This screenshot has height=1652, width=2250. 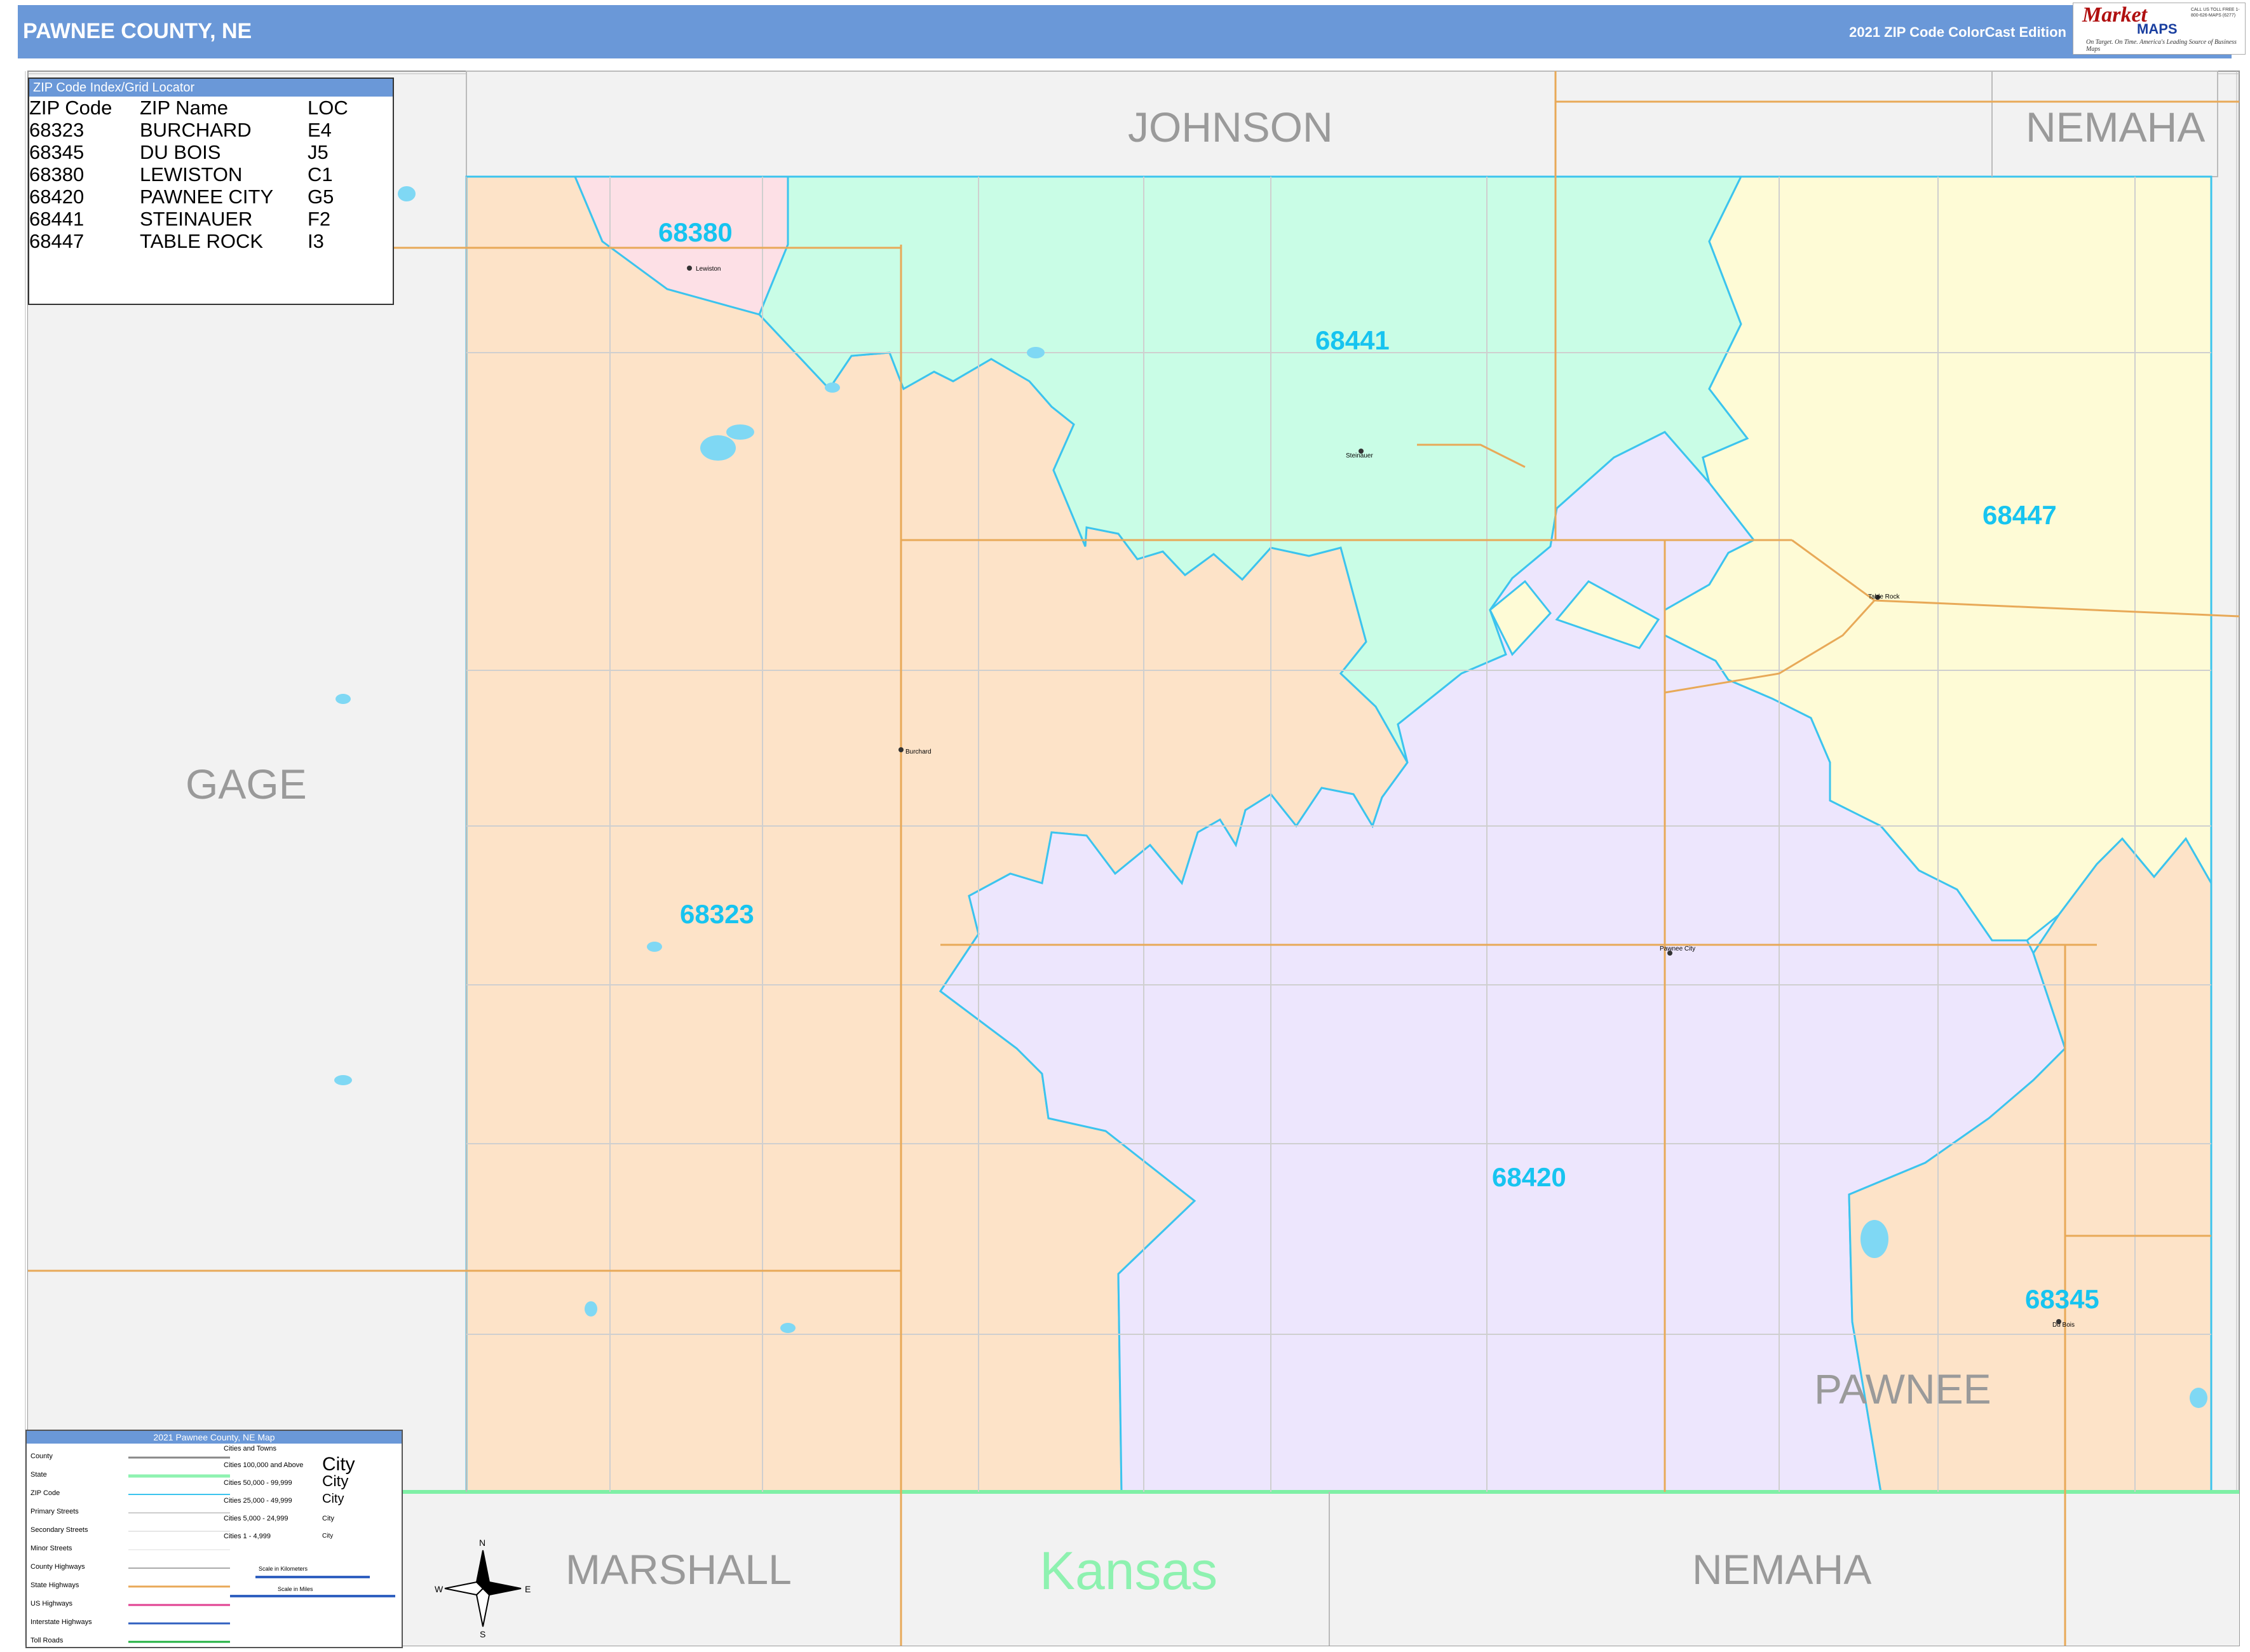 I want to click on region-pawnee: PAWNEE, so click(x=1902, y=1388).